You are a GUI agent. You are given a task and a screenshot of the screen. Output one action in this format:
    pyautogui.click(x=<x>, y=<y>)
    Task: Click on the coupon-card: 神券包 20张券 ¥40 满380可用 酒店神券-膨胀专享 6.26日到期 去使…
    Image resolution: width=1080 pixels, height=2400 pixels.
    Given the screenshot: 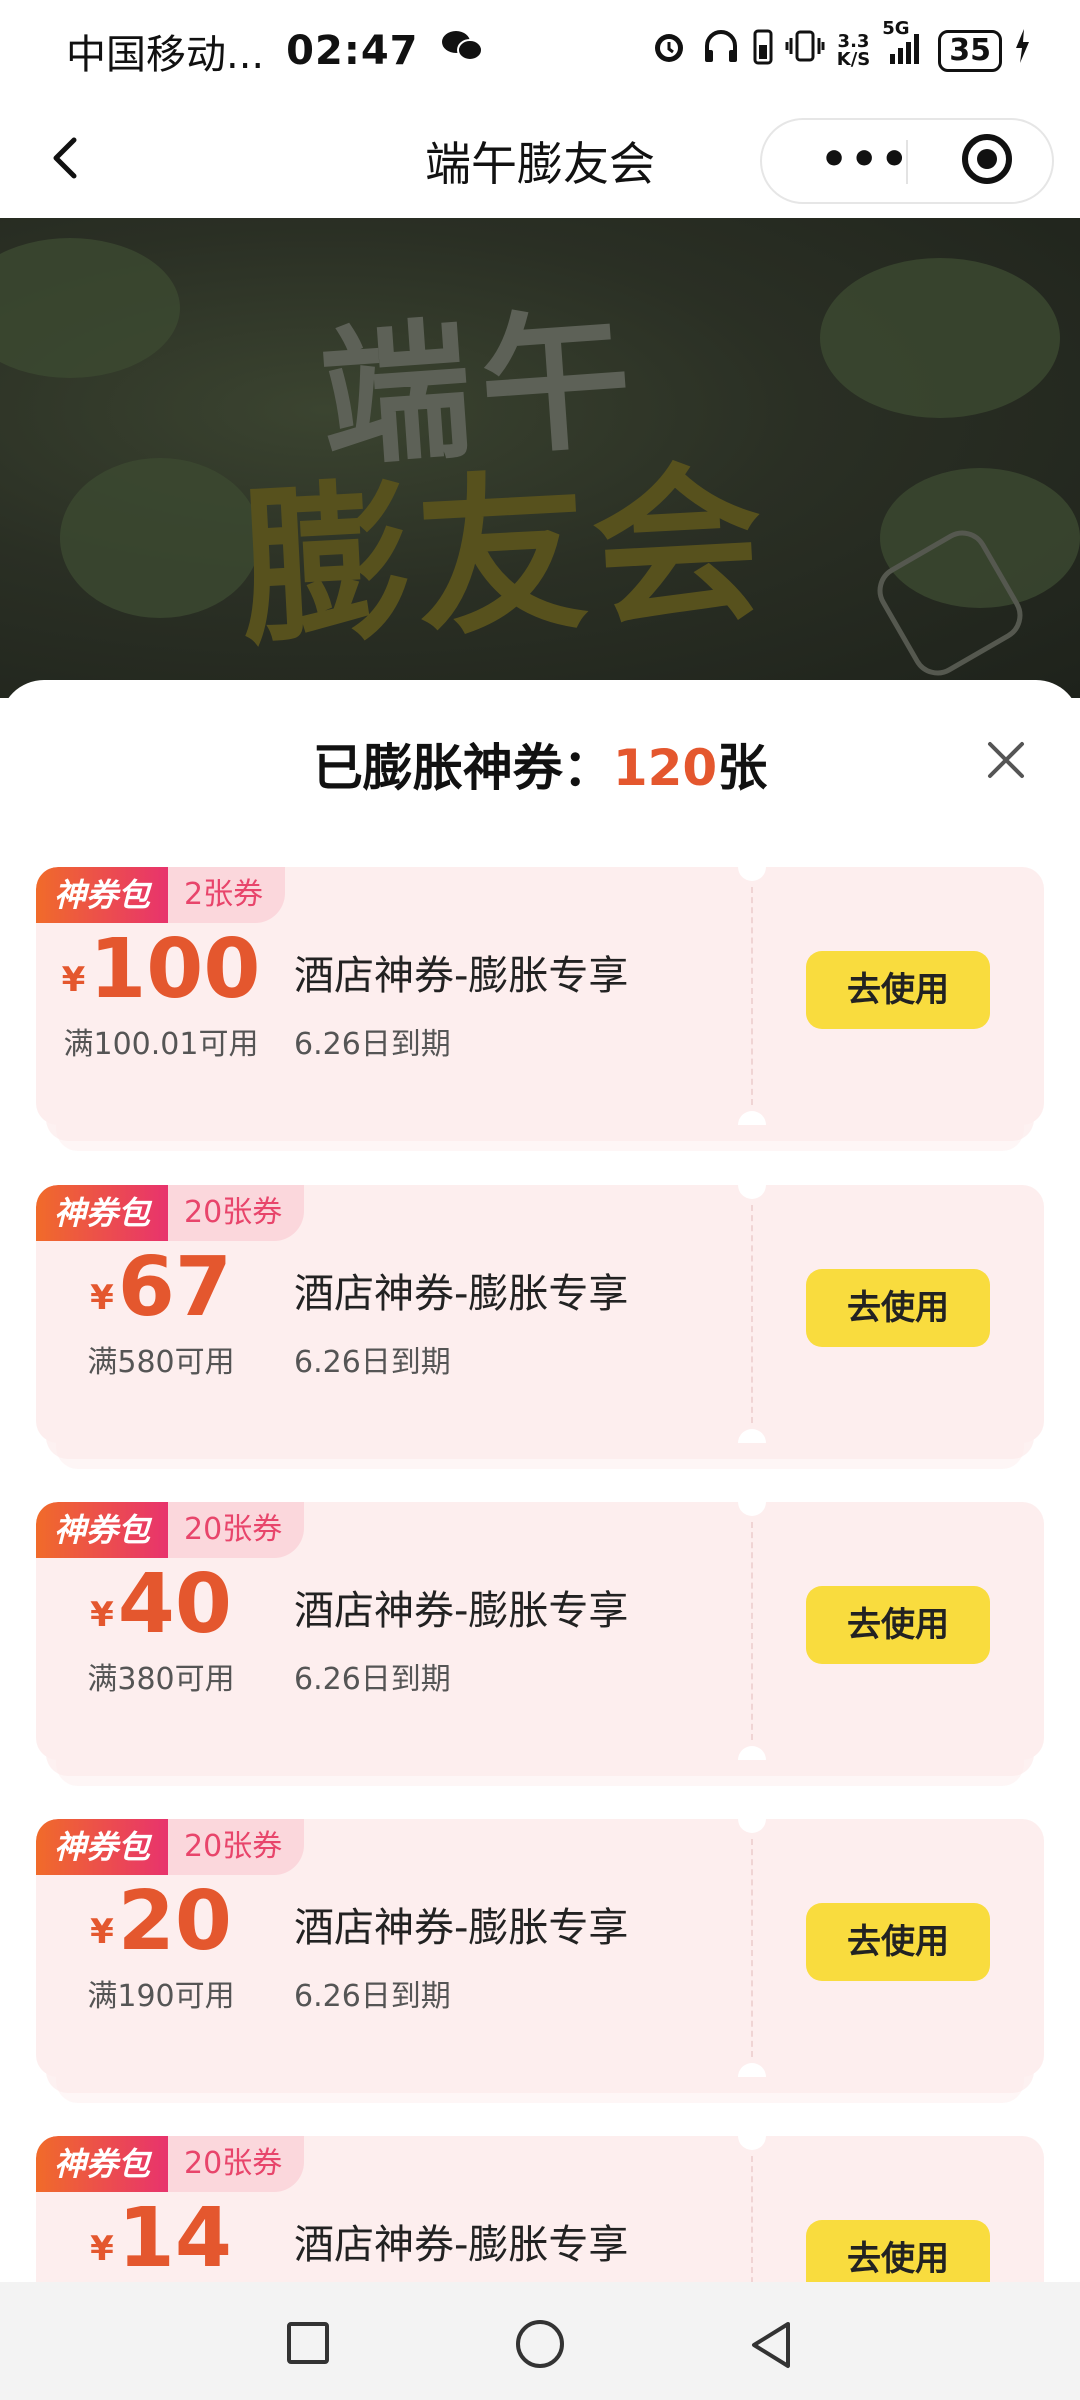 What is the action you would take?
    pyautogui.click(x=540, y=1644)
    